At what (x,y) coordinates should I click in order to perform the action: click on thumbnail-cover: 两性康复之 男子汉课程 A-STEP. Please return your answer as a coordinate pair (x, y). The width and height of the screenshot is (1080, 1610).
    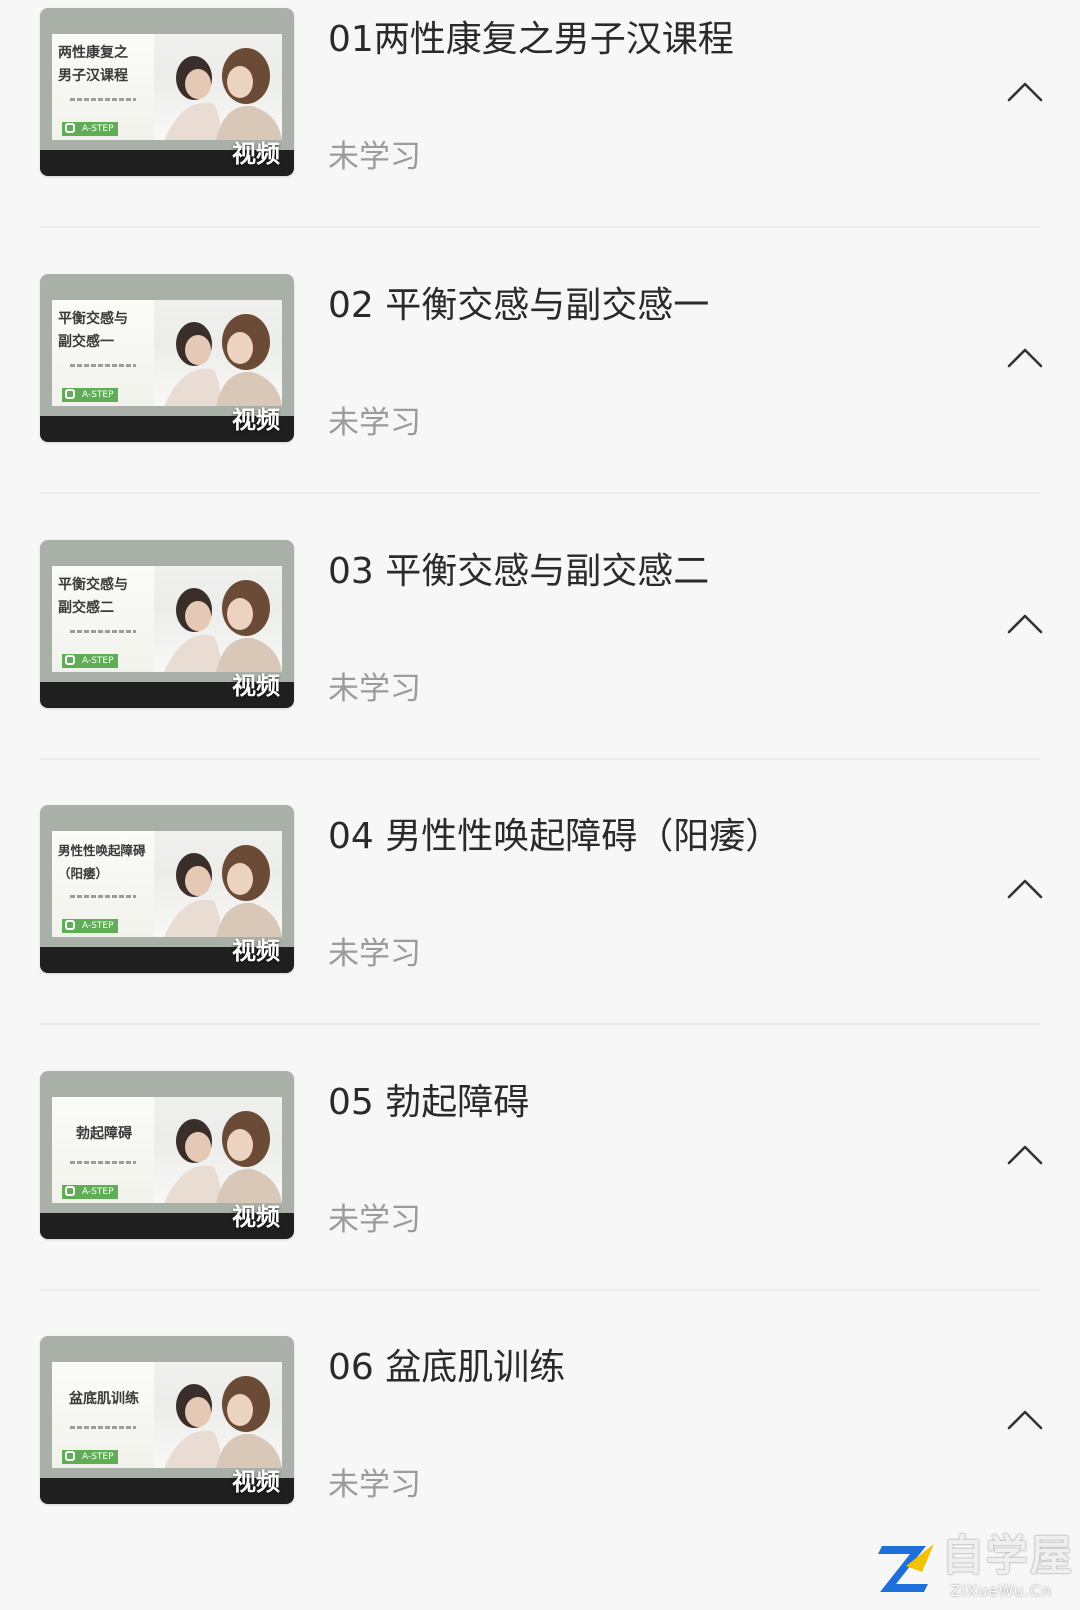
    Looking at the image, I should click on (167, 87).